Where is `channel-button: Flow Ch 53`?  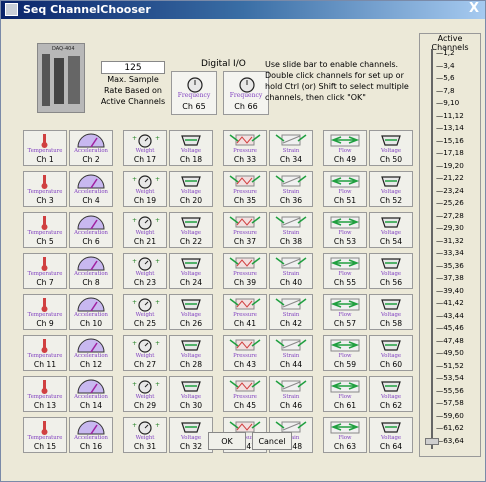
channel-button: Flow Ch 53 is located at coordinates (345, 230).